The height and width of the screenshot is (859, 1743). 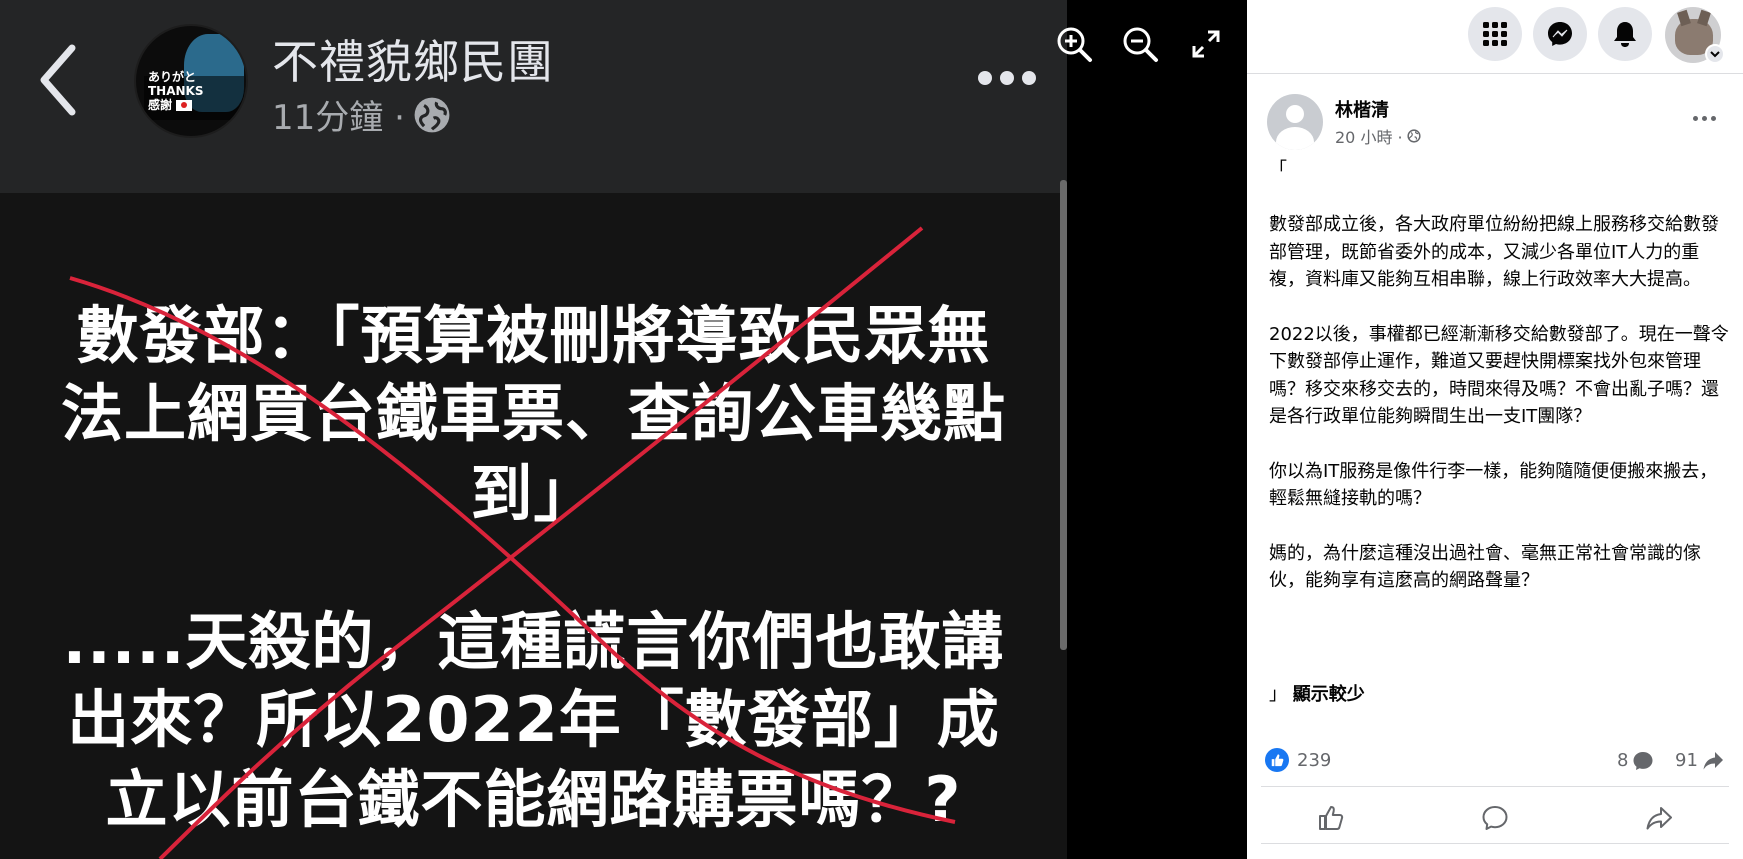 What do you see at coordinates (58, 80) in the screenshot?
I see `chevron-left-icon` at bounding box center [58, 80].